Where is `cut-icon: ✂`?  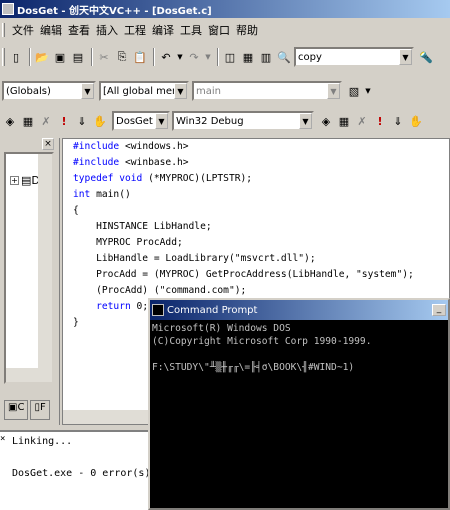 cut-icon: ✂ is located at coordinates (104, 57).